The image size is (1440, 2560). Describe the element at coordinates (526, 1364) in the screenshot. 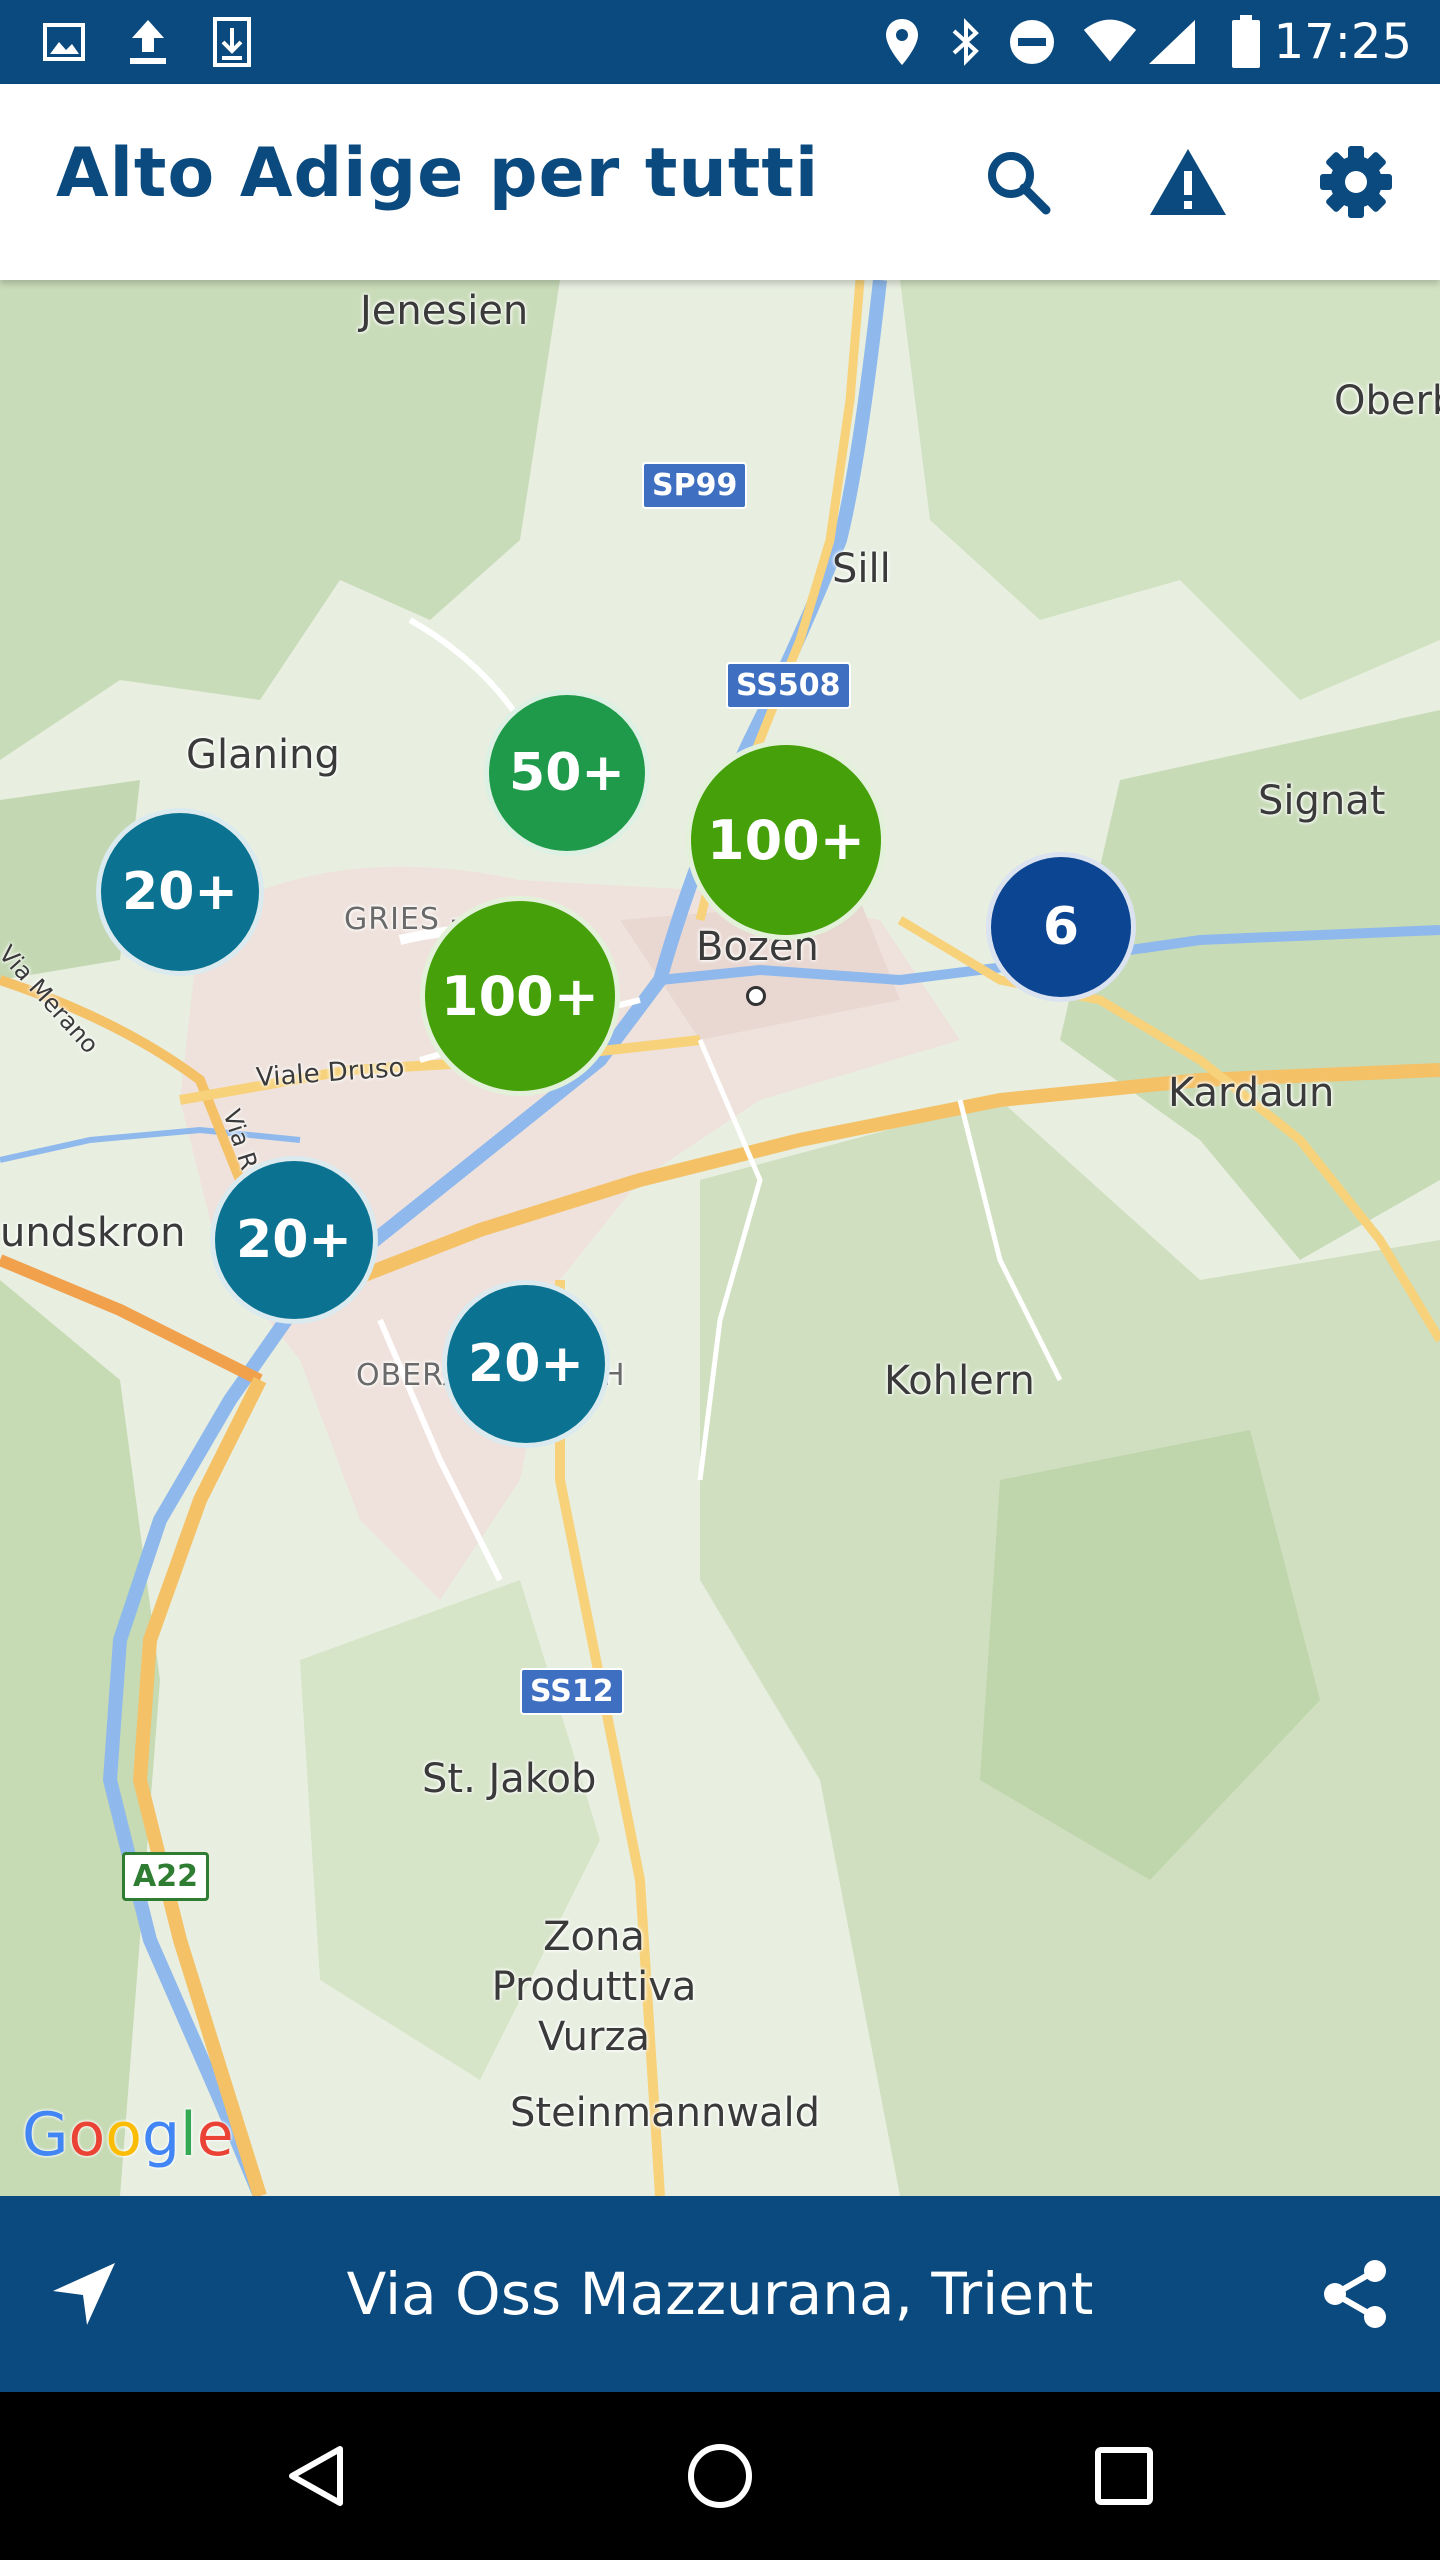

I see `poi-cluster-20-plus-oberau: 20+` at that location.